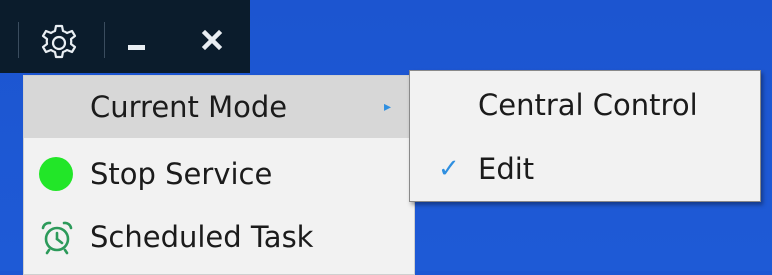  Describe the element at coordinates (449, 169) in the screenshot. I see `checkmark-icon: ✓` at that location.